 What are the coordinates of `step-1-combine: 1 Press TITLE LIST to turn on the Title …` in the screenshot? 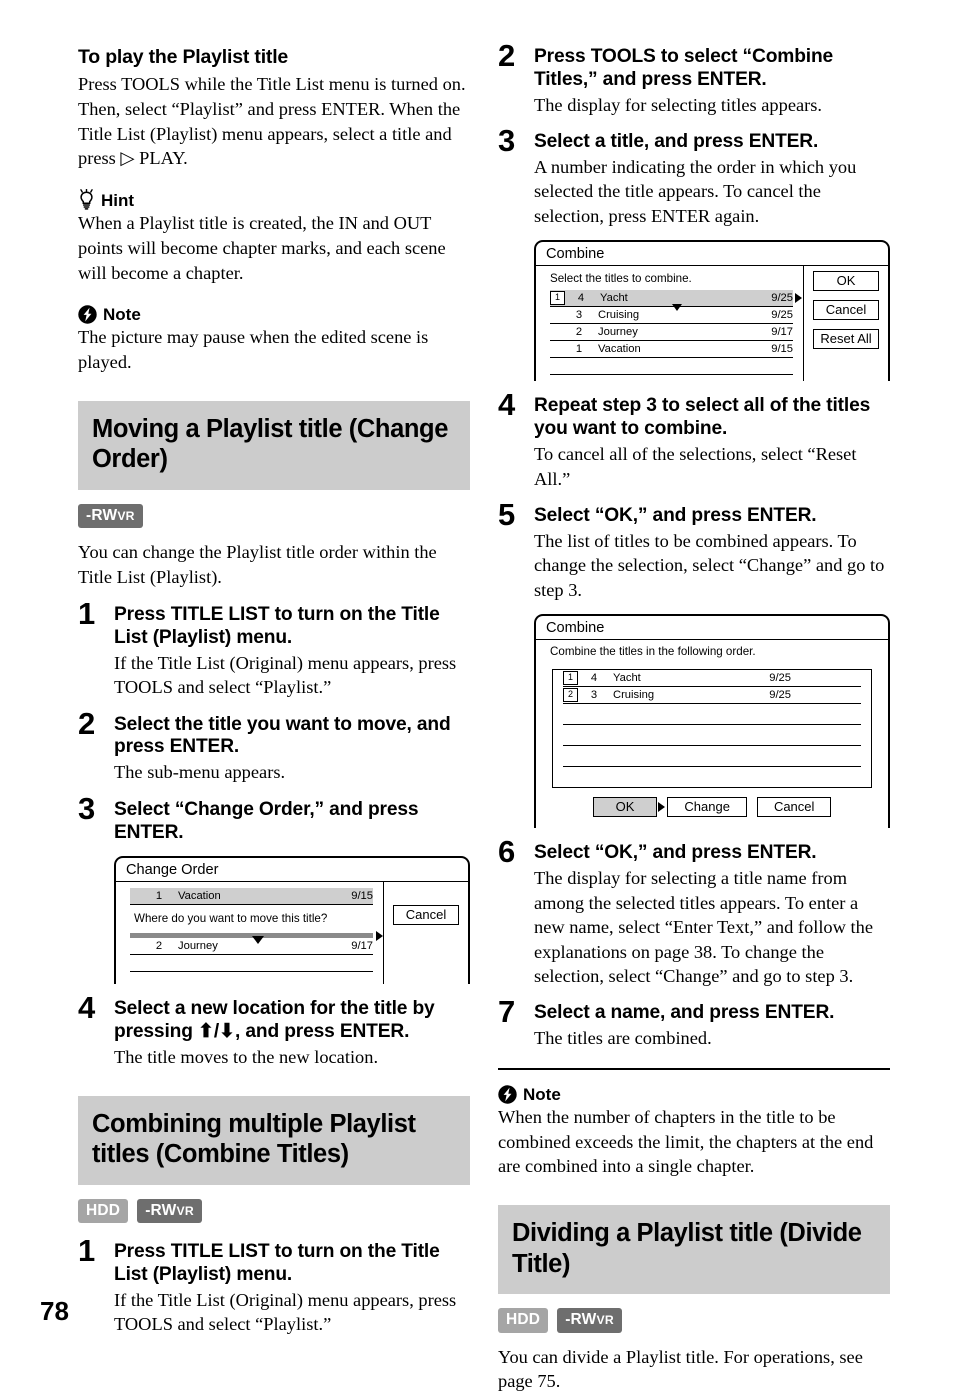 It's located at (274, 1286).